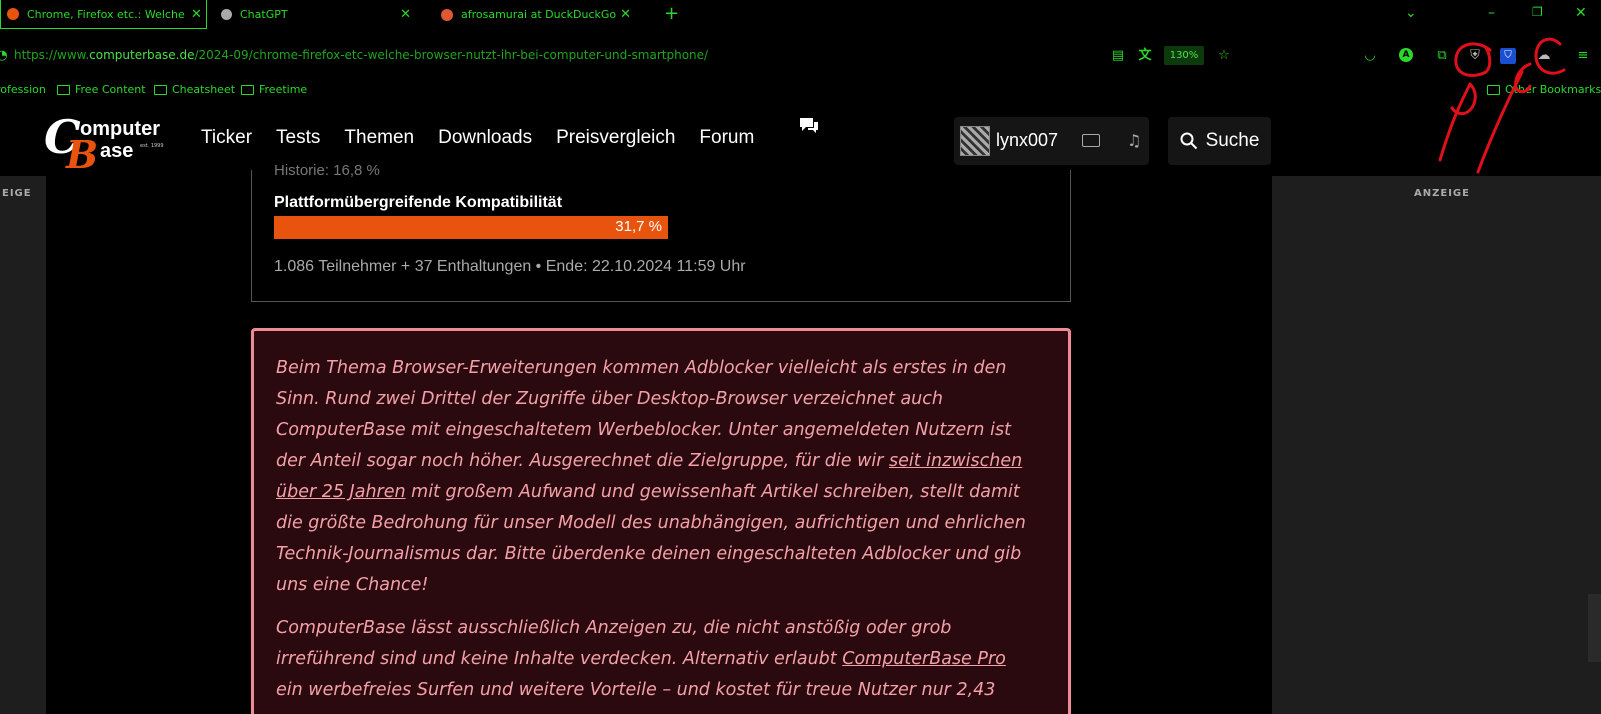  What do you see at coordinates (671, 13) in the screenshot?
I see `new-tab-button: +` at bounding box center [671, 13].